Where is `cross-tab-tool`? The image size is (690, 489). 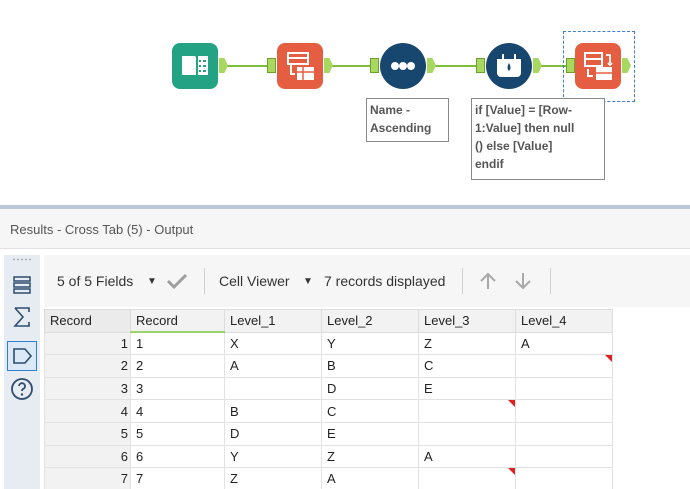
cross-tab-tool is located at coordinates (300, 66).